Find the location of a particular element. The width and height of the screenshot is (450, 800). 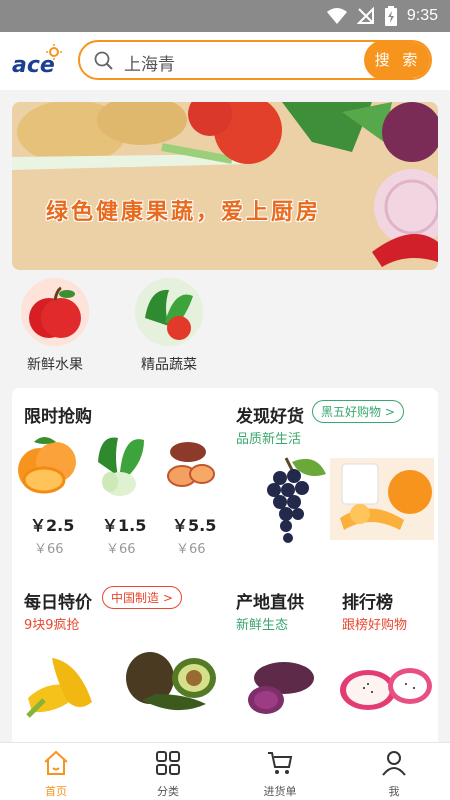

app-logo: ace is located at coordinates (37, 60).